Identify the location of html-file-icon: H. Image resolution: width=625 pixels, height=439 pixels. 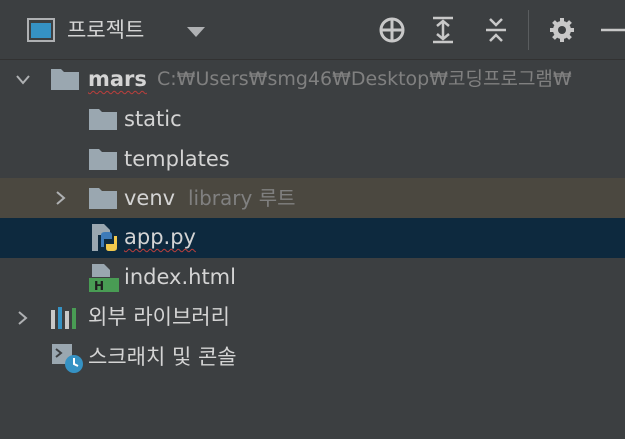
(104, 278).